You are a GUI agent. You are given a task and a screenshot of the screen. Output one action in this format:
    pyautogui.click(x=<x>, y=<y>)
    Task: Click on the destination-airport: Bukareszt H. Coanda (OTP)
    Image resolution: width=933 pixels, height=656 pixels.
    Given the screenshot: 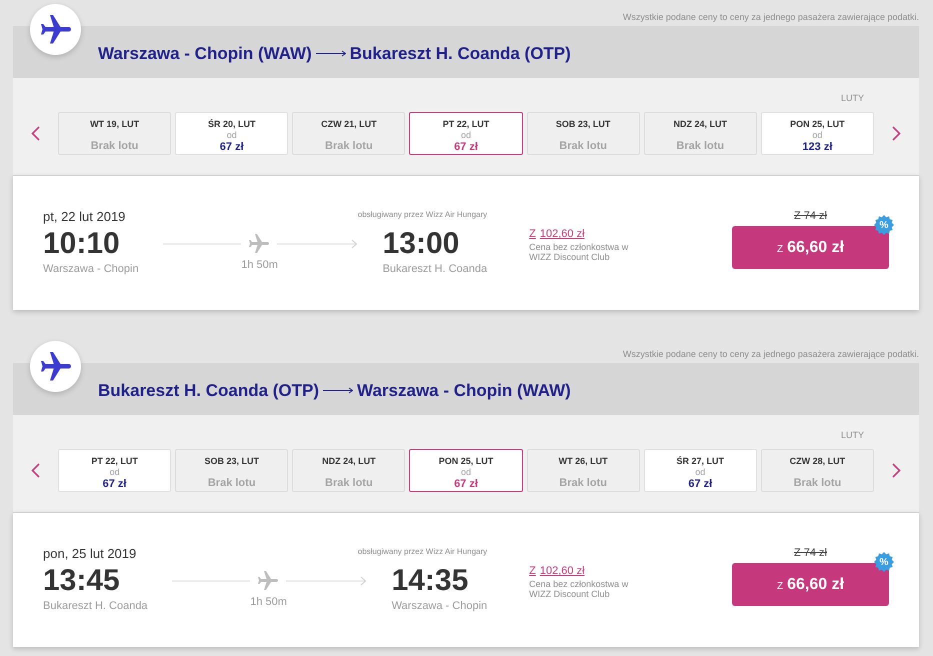 What is the action you would take?
    pyautogui.click(x=460, y=54)
    